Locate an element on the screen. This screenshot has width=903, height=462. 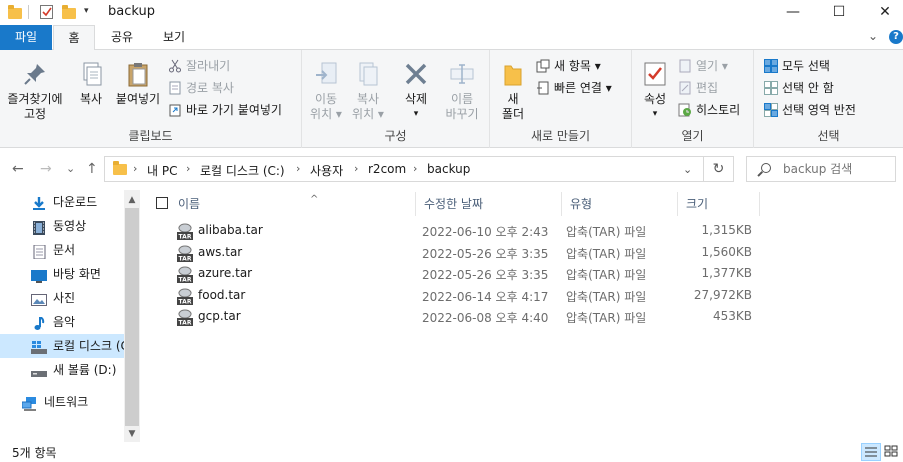
pin-icon is located at coordinates (35, 74).